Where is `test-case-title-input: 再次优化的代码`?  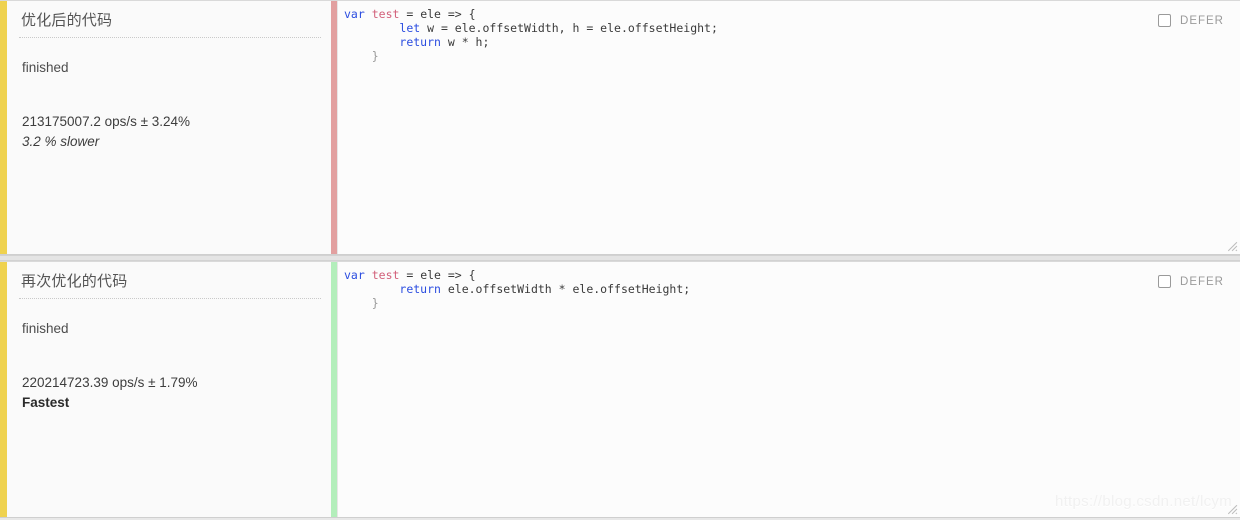
test-case-title-input: 再次优化的代码 is located at coordinates (170, 284).